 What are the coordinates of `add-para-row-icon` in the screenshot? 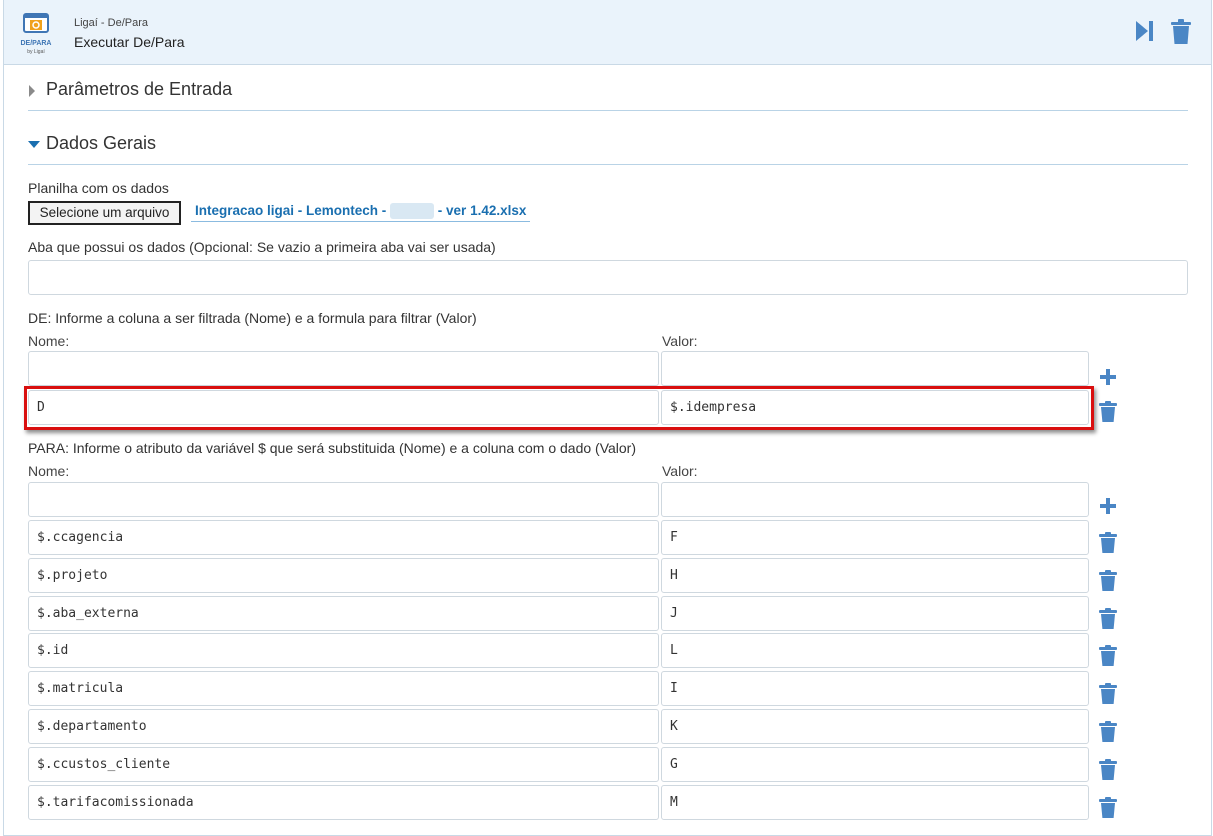 It's located at (1108, 506).